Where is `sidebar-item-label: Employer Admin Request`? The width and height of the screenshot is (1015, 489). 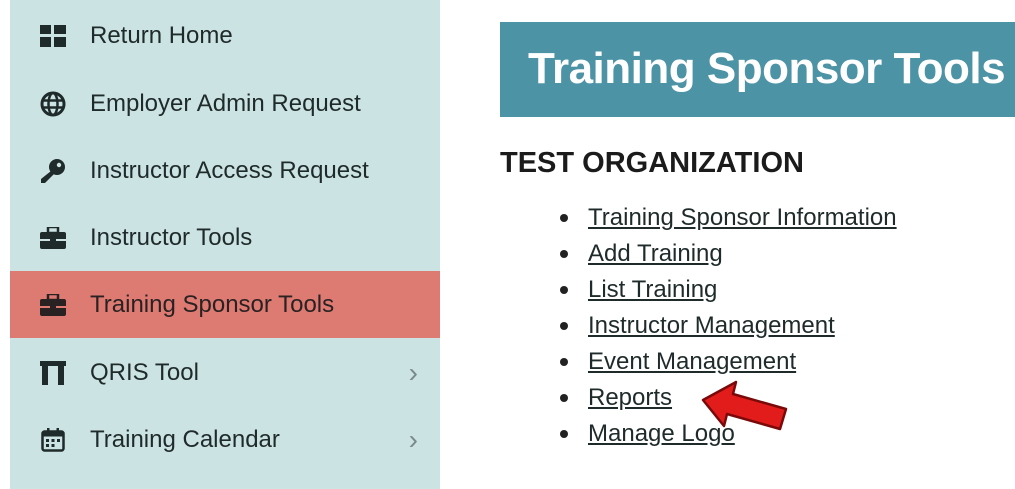 sidebar-item-label: Employer Admin Request is located at coordinates (225, 103).